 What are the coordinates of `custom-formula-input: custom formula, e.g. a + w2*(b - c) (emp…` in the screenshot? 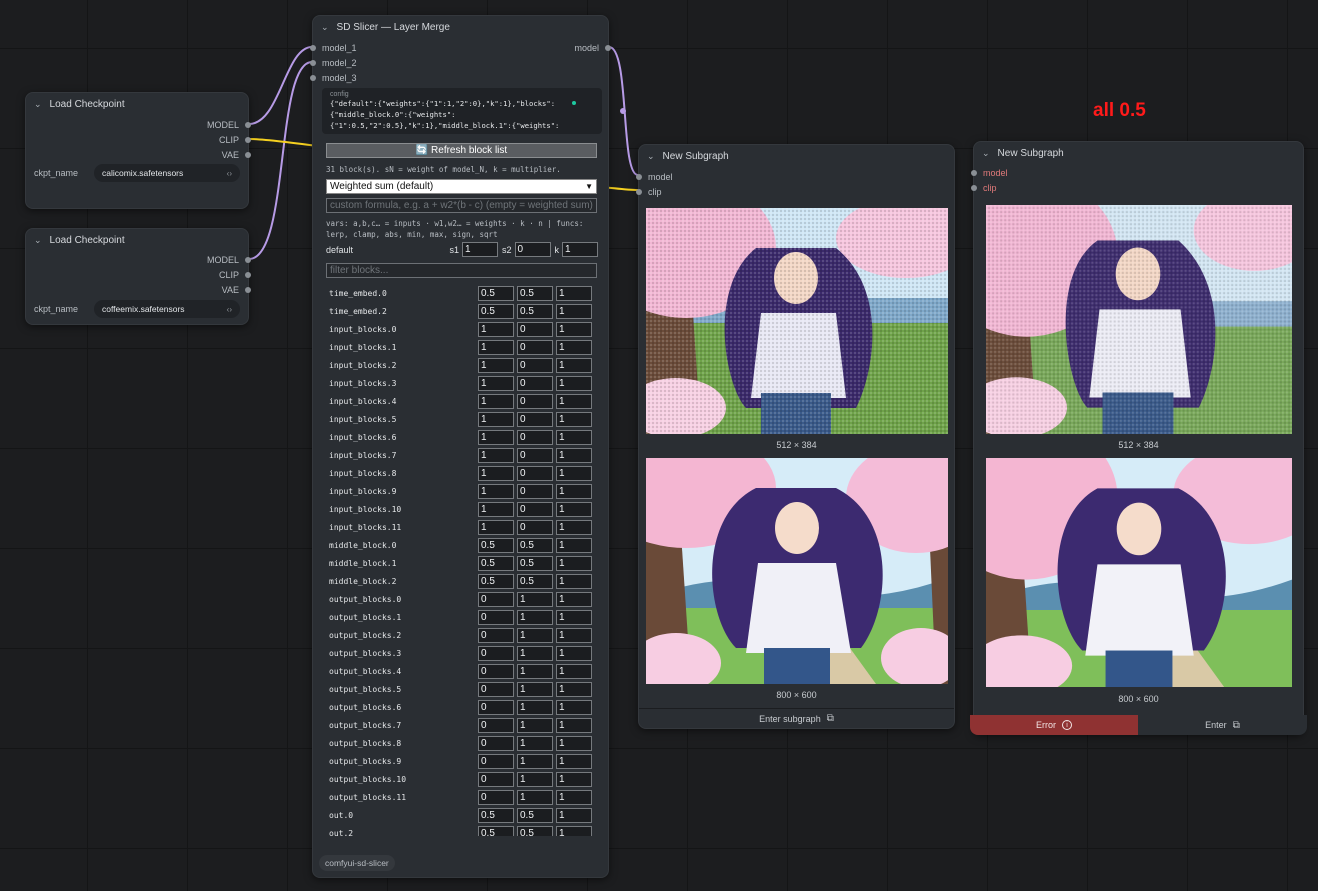 It's located at (461, 205).